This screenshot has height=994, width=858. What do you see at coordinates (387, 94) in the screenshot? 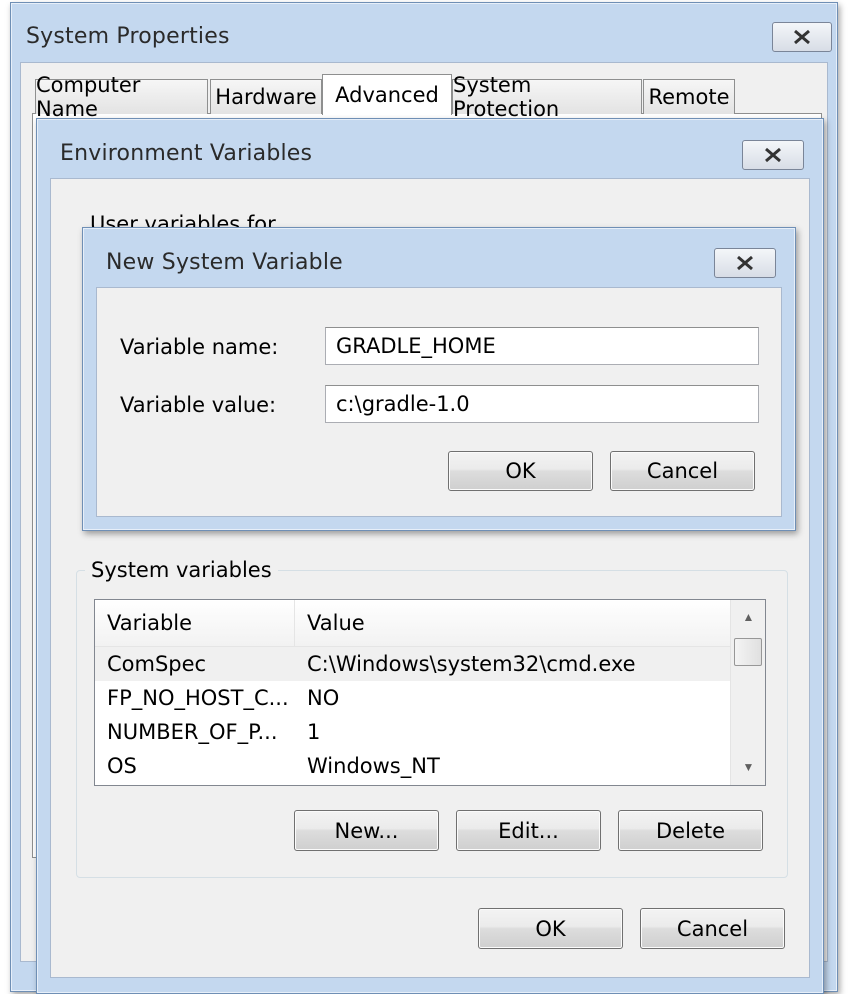
I see `tab-advanced: Advanced` at bounding box center [387, 94].